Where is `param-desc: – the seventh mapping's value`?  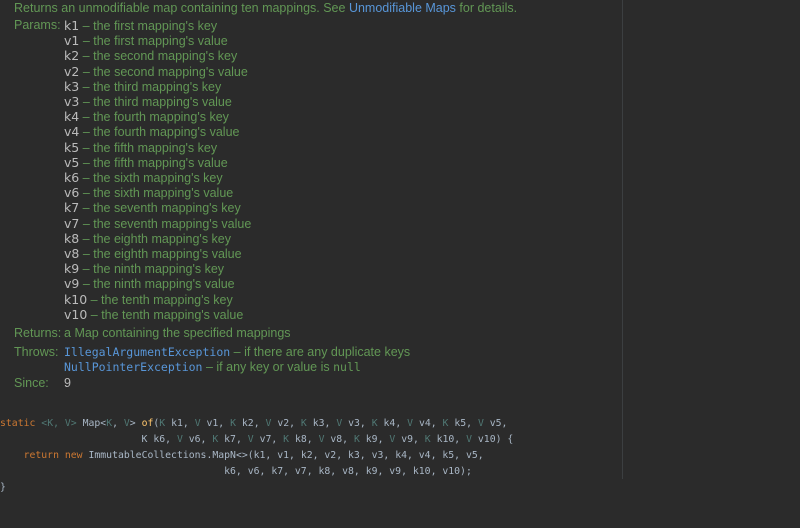
param-desc: – the seventh mapping's value is located at coordinates (165, 223).